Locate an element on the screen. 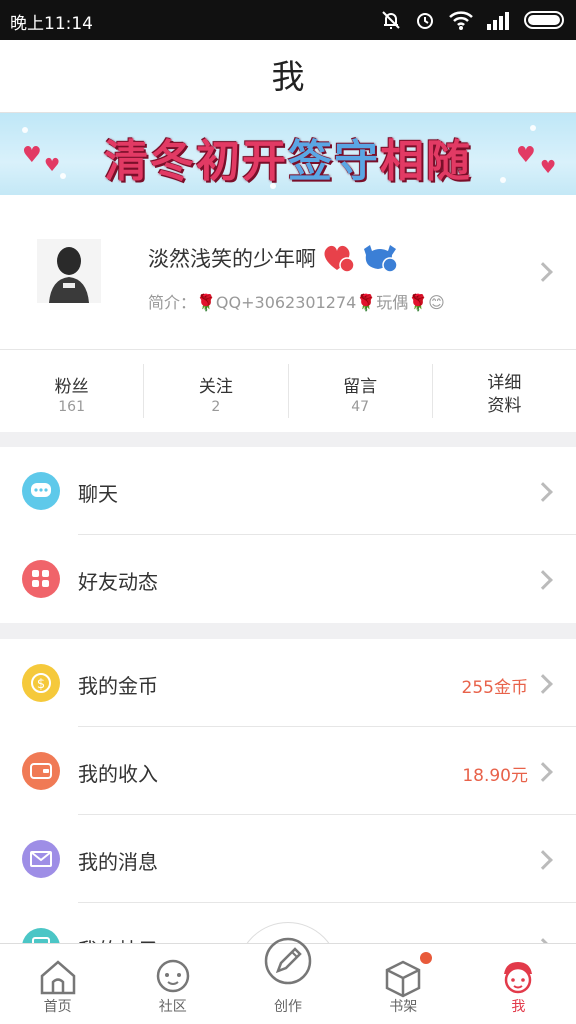 This screenshot has height=1024, width=576. doc-icon is located at coordinates (41, 935).